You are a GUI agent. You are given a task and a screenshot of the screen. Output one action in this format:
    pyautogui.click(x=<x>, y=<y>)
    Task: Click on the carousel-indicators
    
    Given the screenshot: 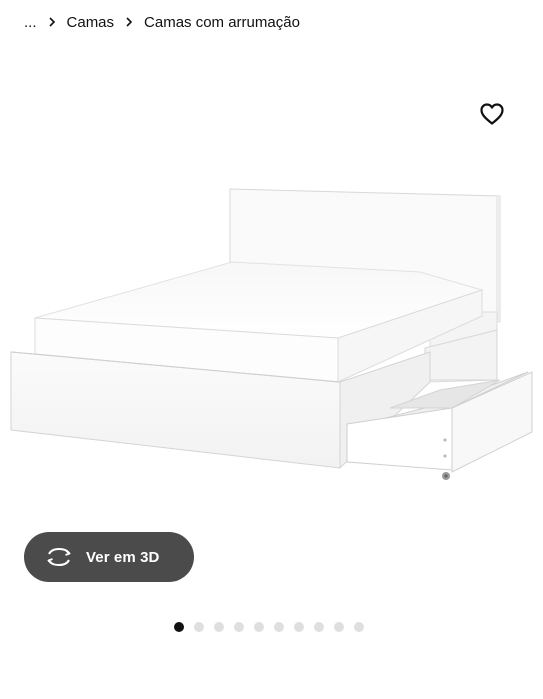 What is the action you would take?
    pyautogui.click(x=274, y=627)
    